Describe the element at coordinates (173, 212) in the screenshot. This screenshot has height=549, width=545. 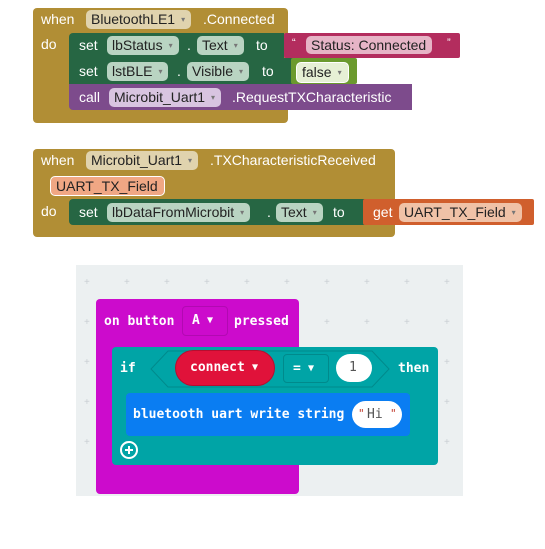
I see `component-name: lbDataFromMicrobit` at that location.